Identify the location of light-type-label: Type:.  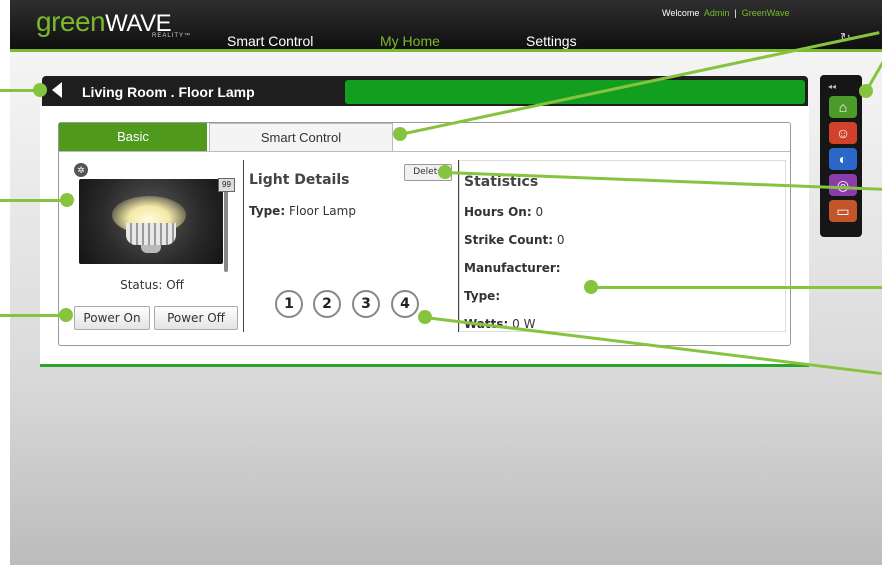
(267, 211).